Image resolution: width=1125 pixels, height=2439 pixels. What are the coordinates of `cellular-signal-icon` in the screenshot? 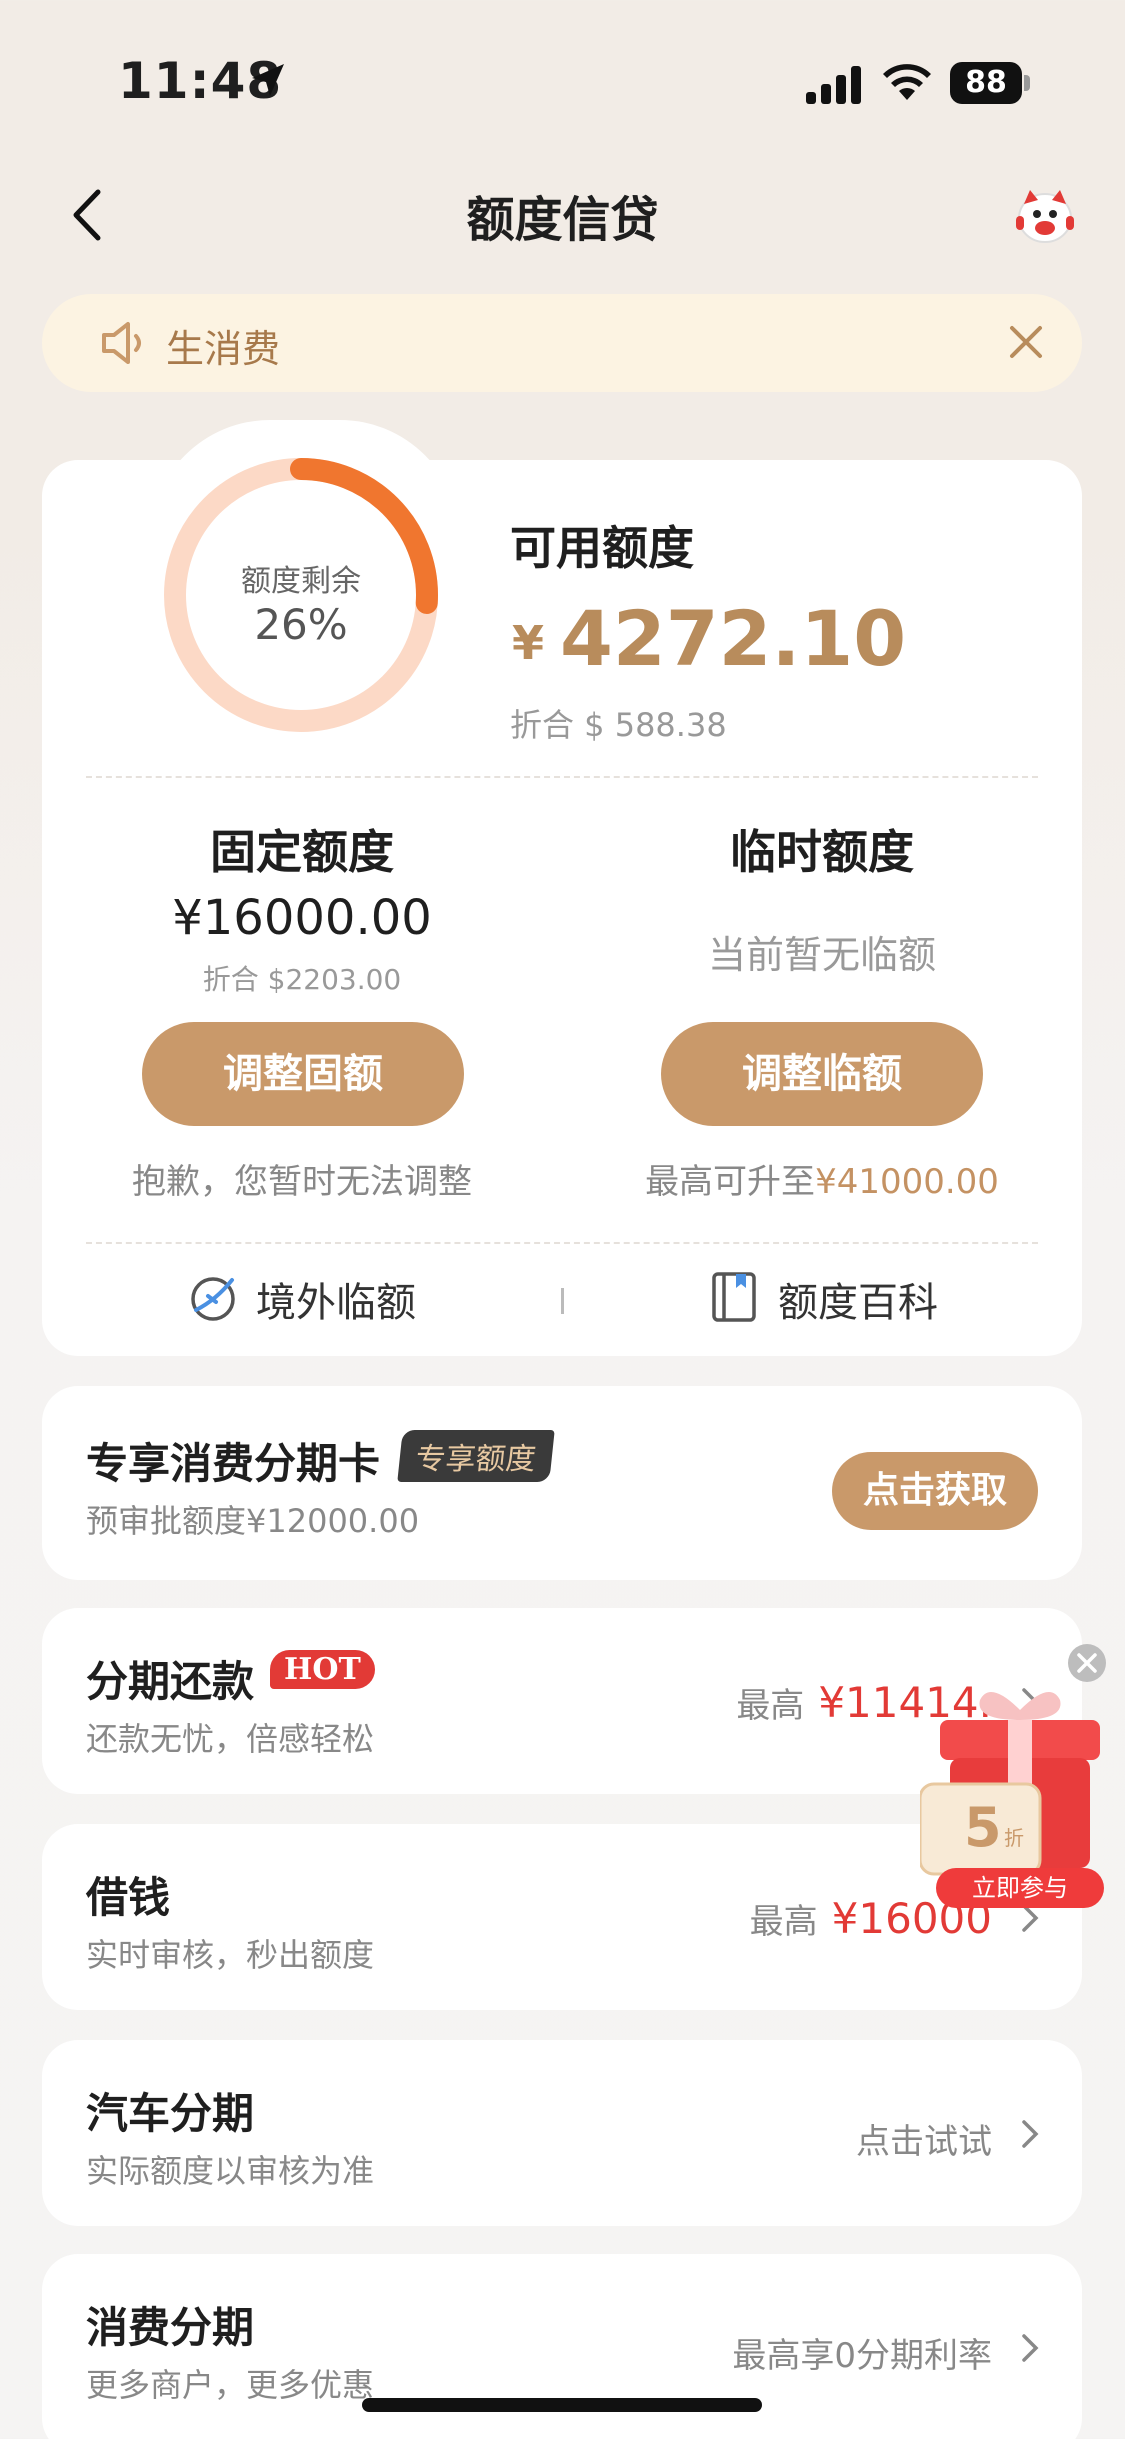 It's located at (833, 85).